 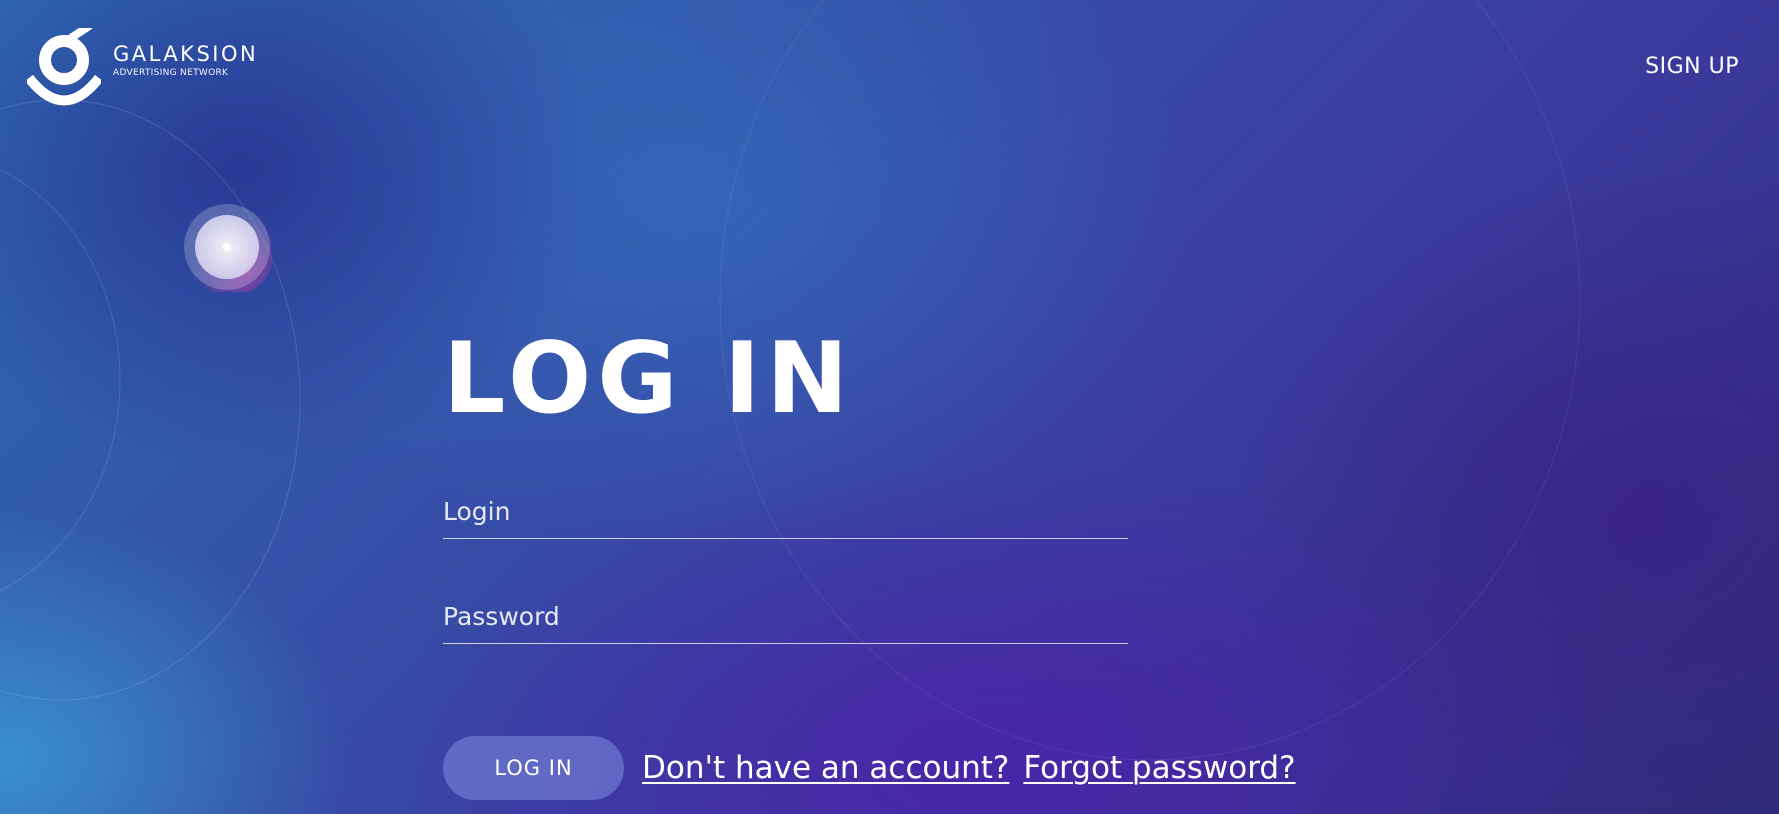 What do you see at coordinates (64, 67) in the screenshot?
I see `galaksion-logo-icon` at bounding box center [64, 67].